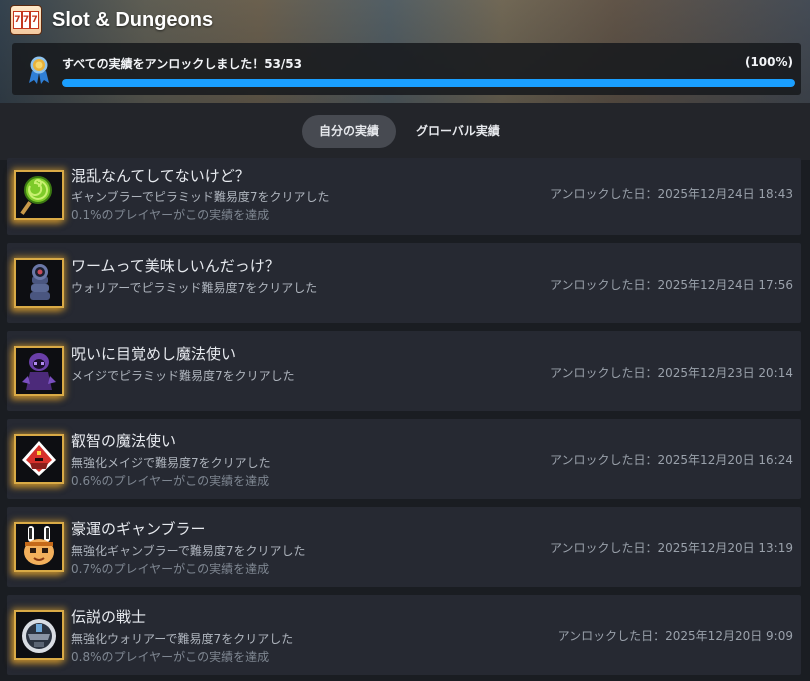 The image size is (810, 681). What do you see at coordinates (35, 20) in the screenshot?
I see `reel-3: 7` at bounding box center [35, 20].